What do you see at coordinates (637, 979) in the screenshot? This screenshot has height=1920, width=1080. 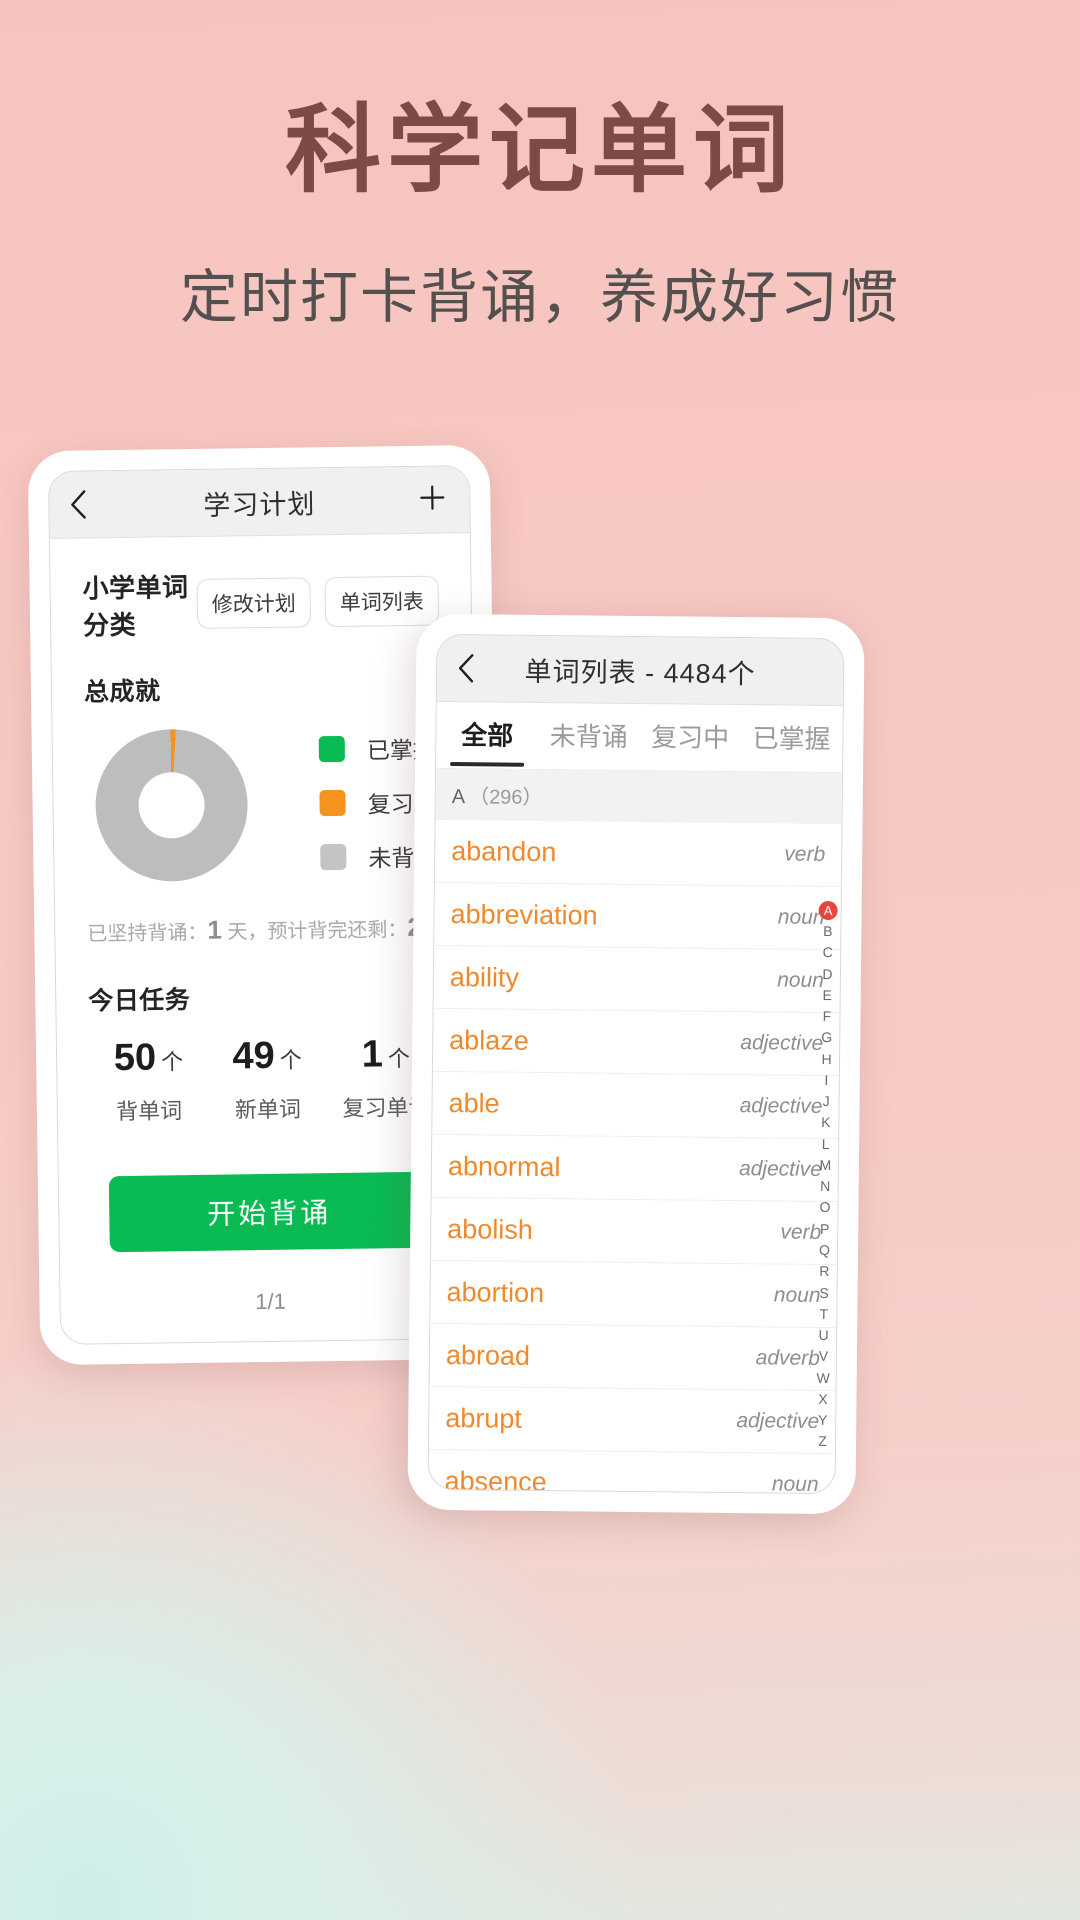 I see `list-item: ability noun` at bounding box center [637, 979].